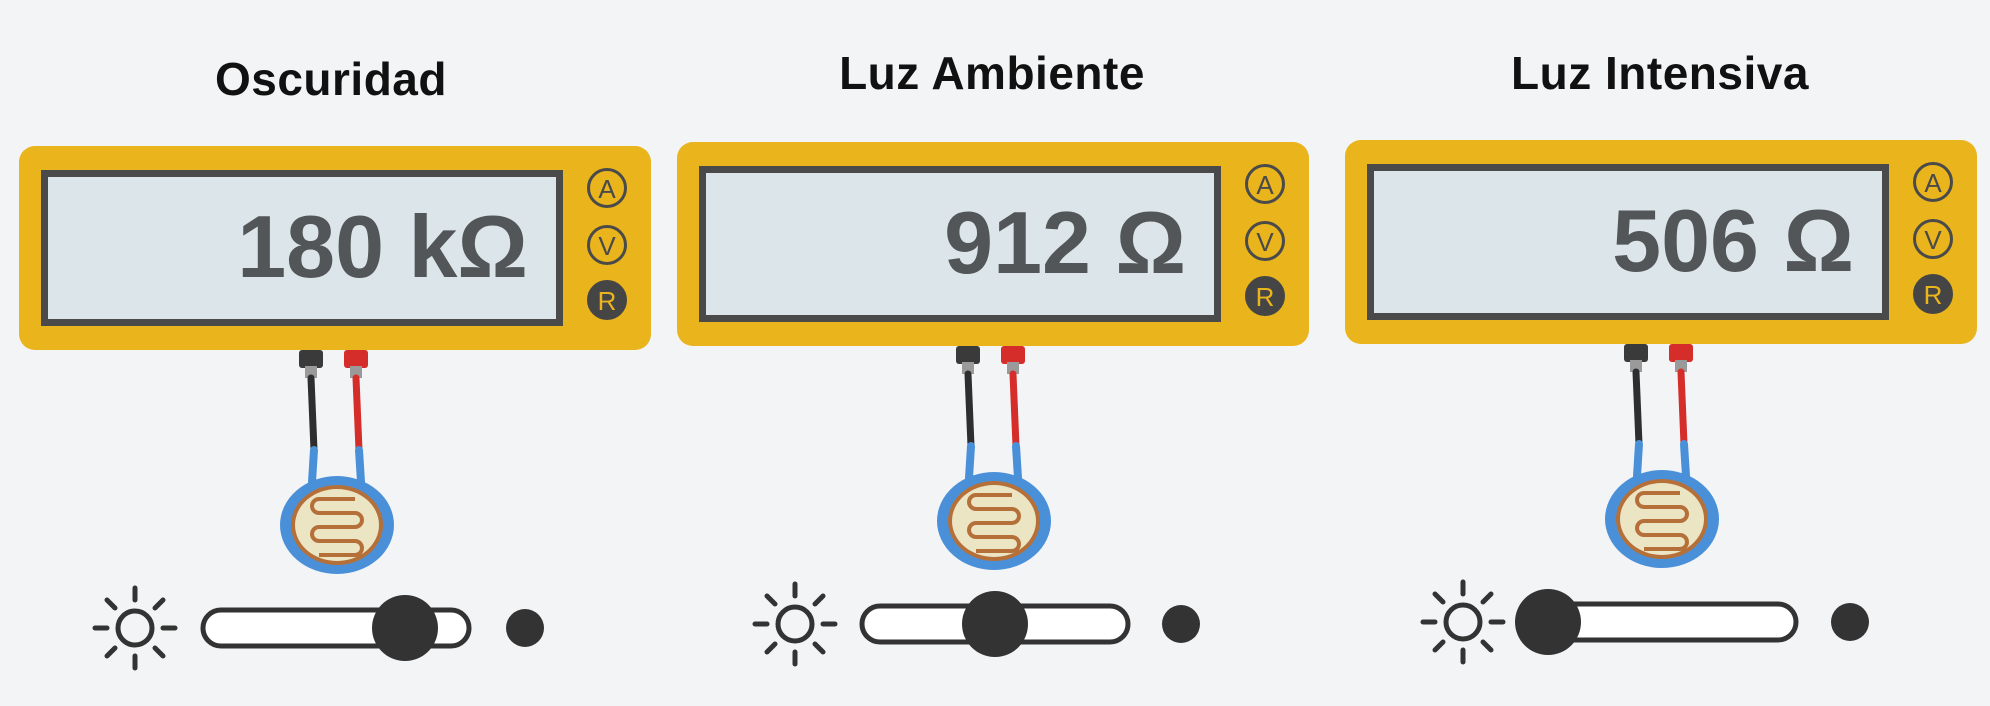 The image size is (1990, 706). I want to click on light-slider: ←, so click(336, 628).